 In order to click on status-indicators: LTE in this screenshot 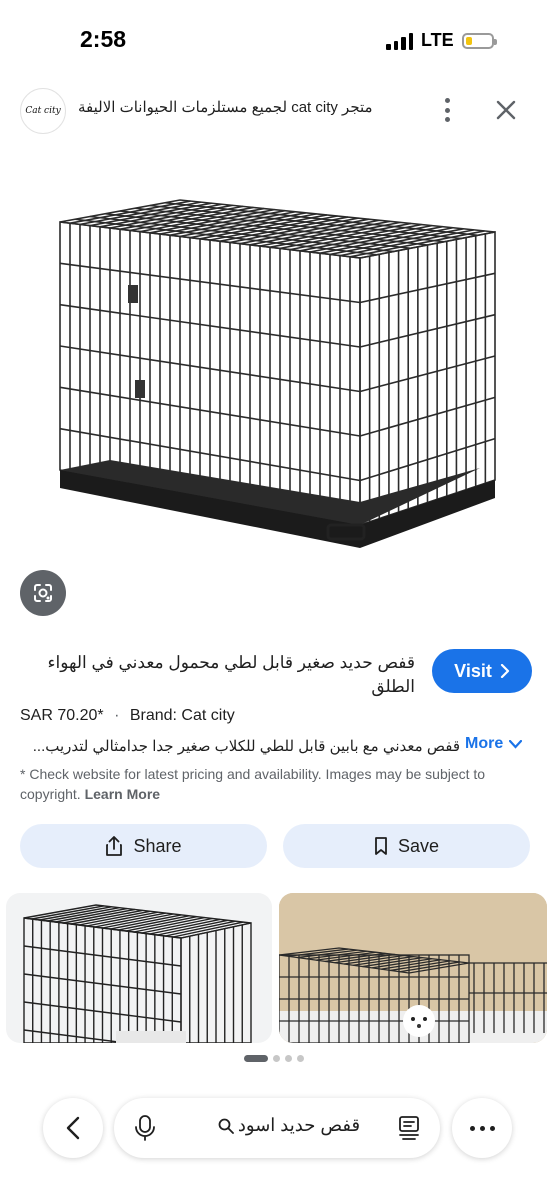, I will do `click(441, 40)`.